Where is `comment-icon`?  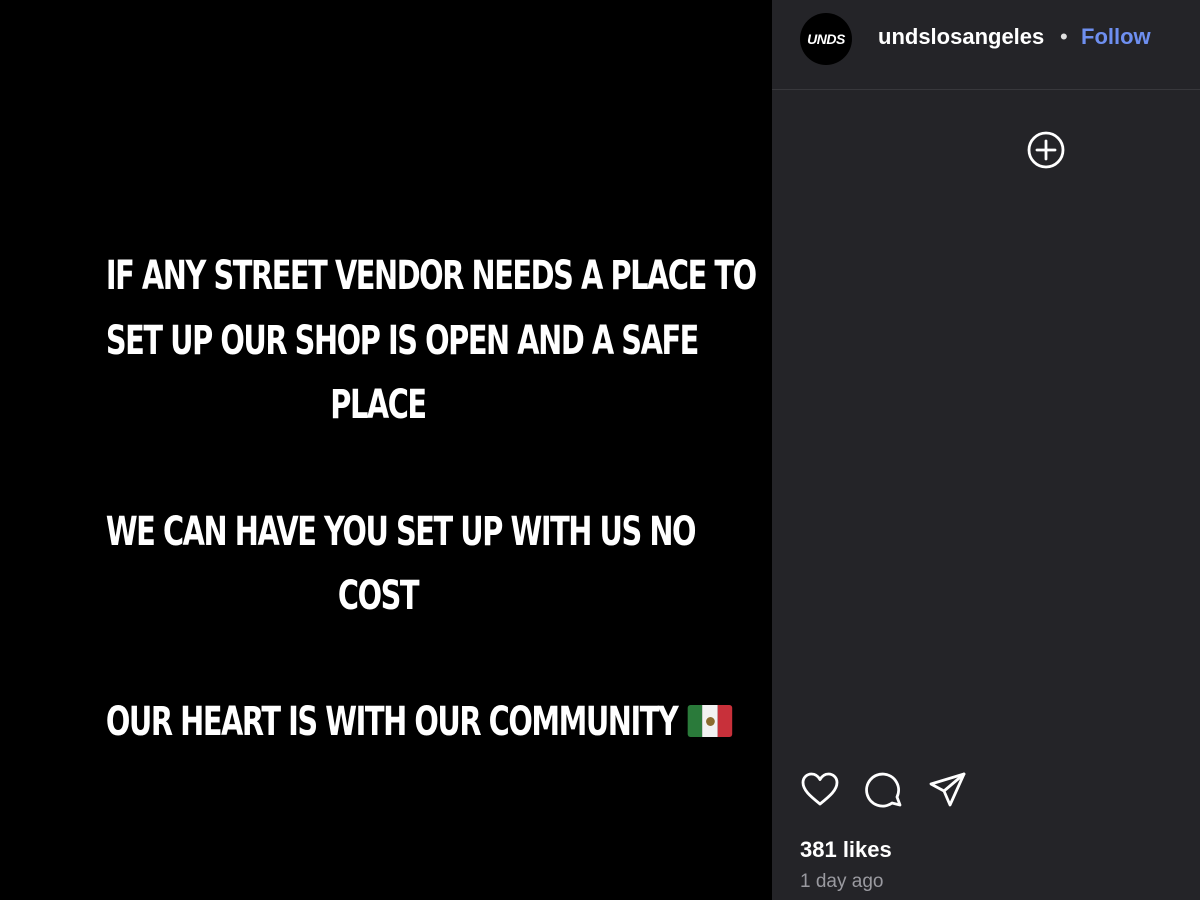 comment-icon is located at coordinates (884, 790).